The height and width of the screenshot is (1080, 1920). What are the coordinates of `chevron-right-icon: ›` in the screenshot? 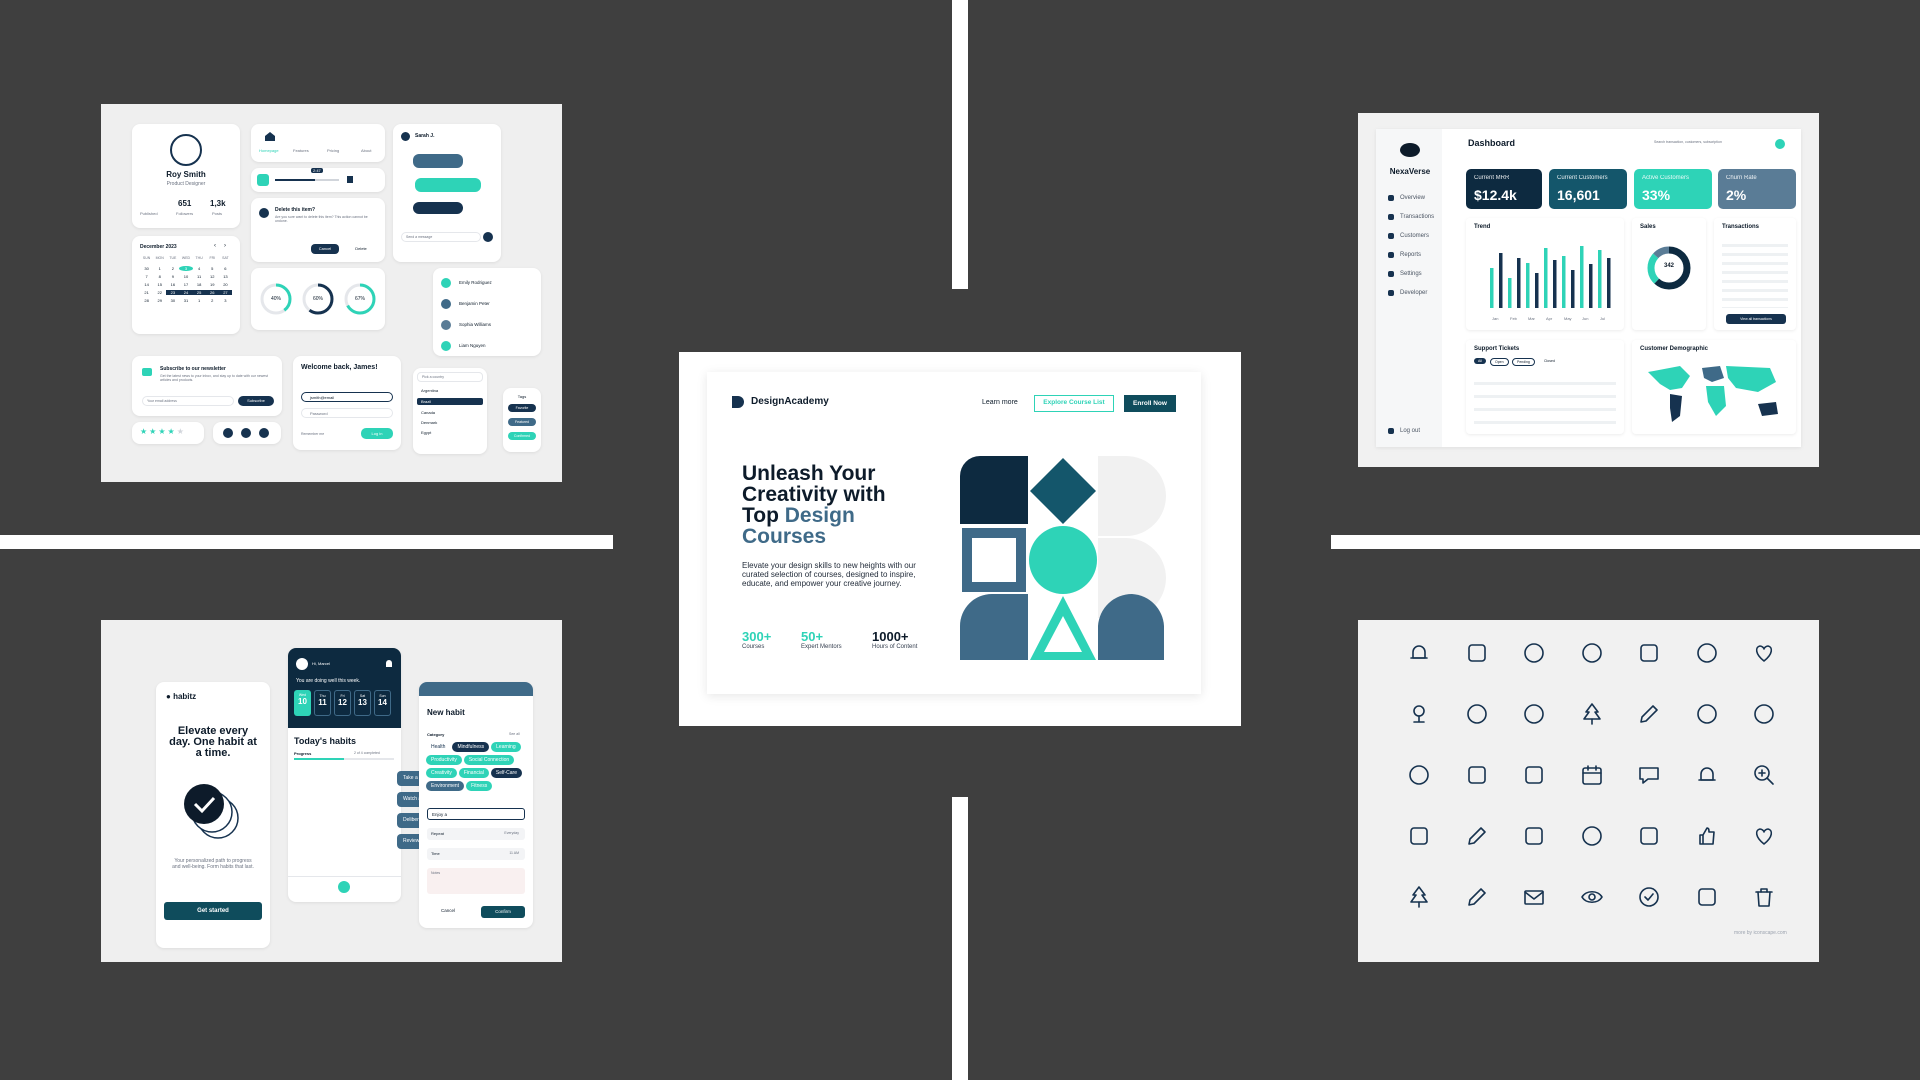 It's located at (225, 246).